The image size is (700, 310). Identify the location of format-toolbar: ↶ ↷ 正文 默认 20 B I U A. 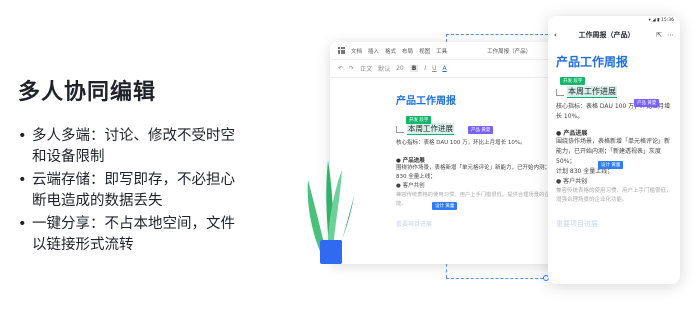
(450, 69).